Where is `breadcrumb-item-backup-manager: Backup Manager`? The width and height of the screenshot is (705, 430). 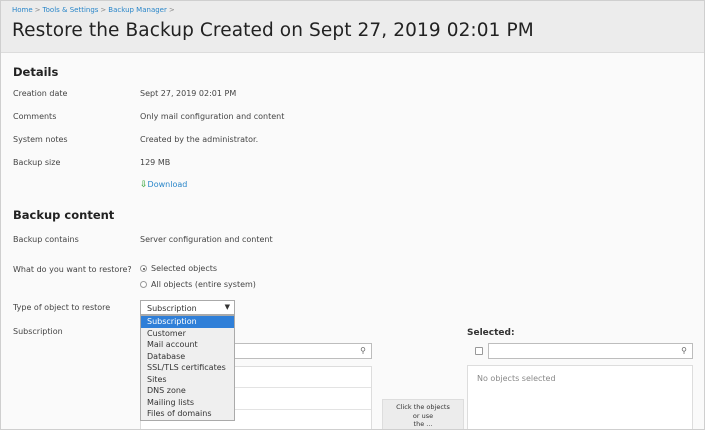
breadcrumb-item-backup-manager: Backup Manager is located at coordinates (137, 10).